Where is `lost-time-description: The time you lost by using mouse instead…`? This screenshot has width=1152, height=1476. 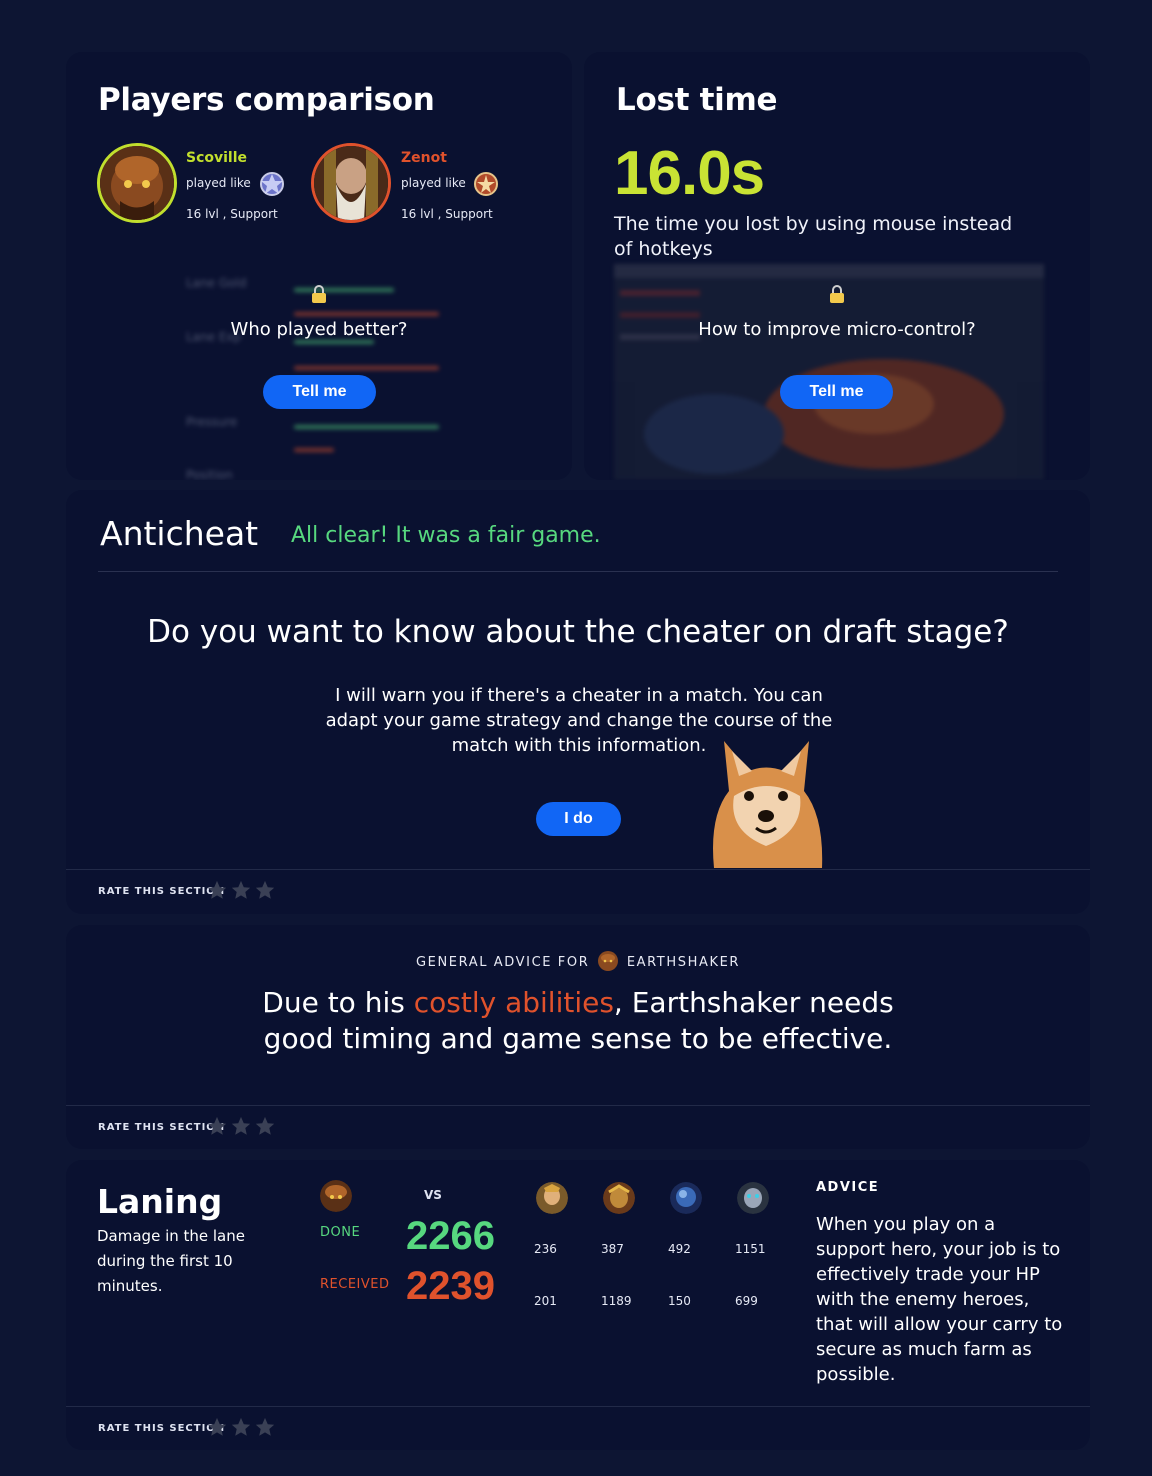 lost-time-description: The time you lost by using mouse instead… is located at coordinates (813, 236).